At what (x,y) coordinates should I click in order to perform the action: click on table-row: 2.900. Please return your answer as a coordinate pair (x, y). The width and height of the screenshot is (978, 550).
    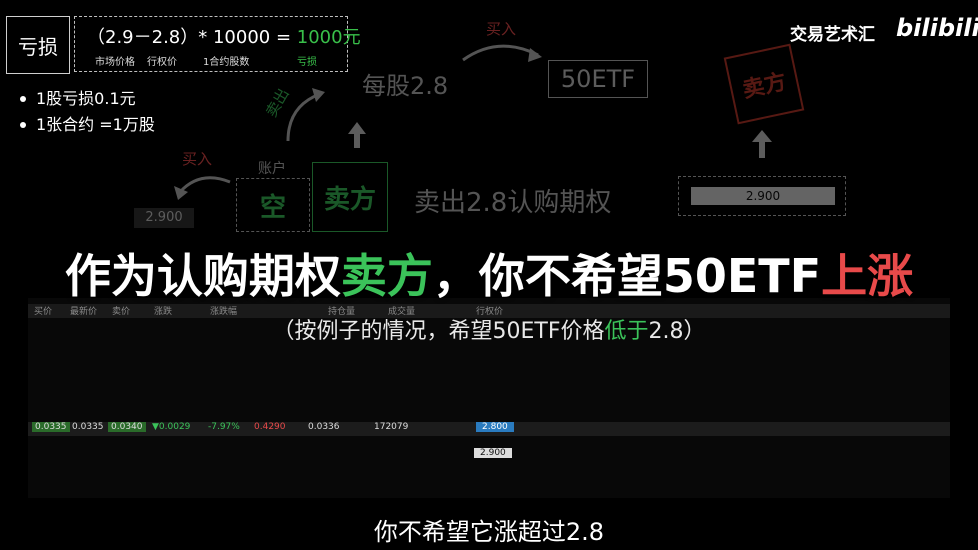
    Looking at the image, I should click on (489, 455).